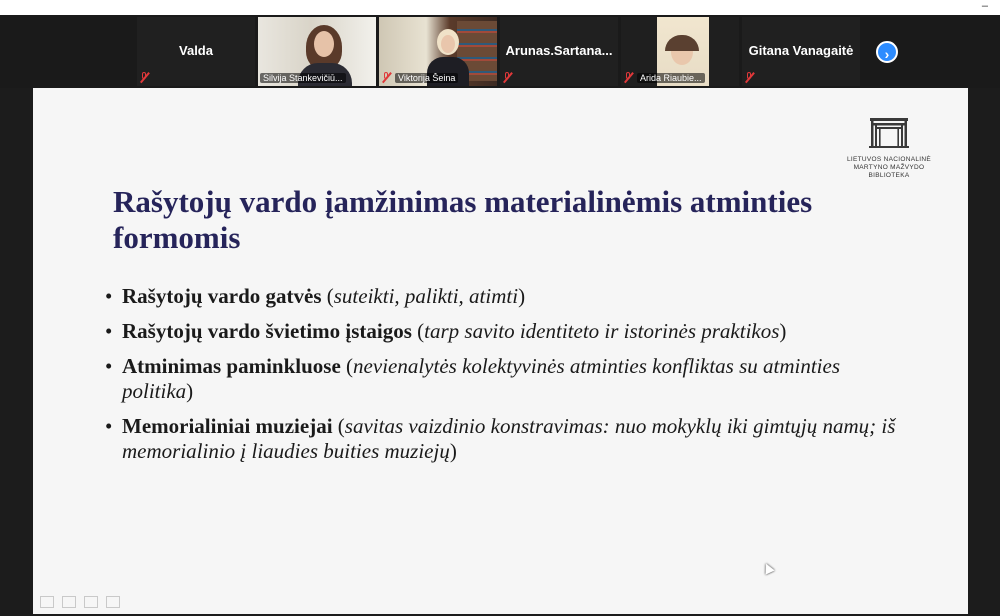 Image resolution: width=1000 pixels, height=616 pixels. Describe the element at coordinates (889, 133) in the screenshot. I see `library-logo-icon` at that location.